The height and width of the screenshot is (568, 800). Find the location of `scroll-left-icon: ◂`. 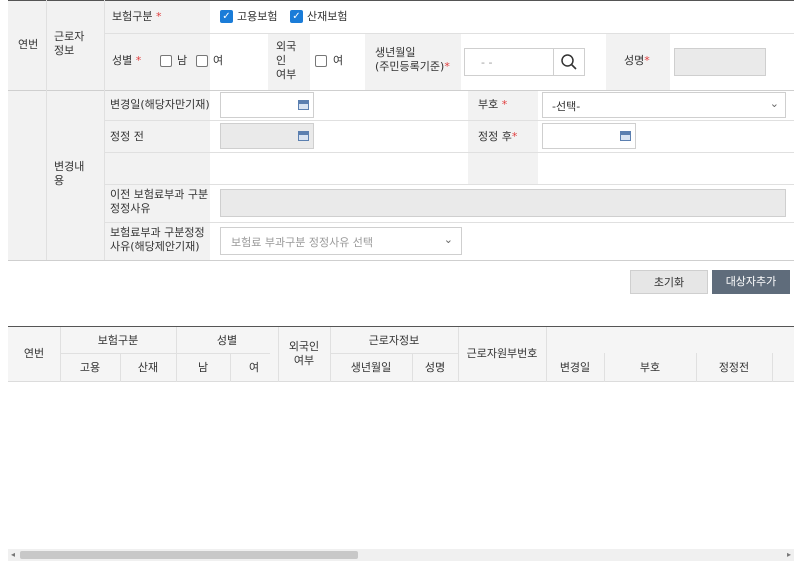

scroll-left-icon: ◂ is located at coordinates (13, 555).